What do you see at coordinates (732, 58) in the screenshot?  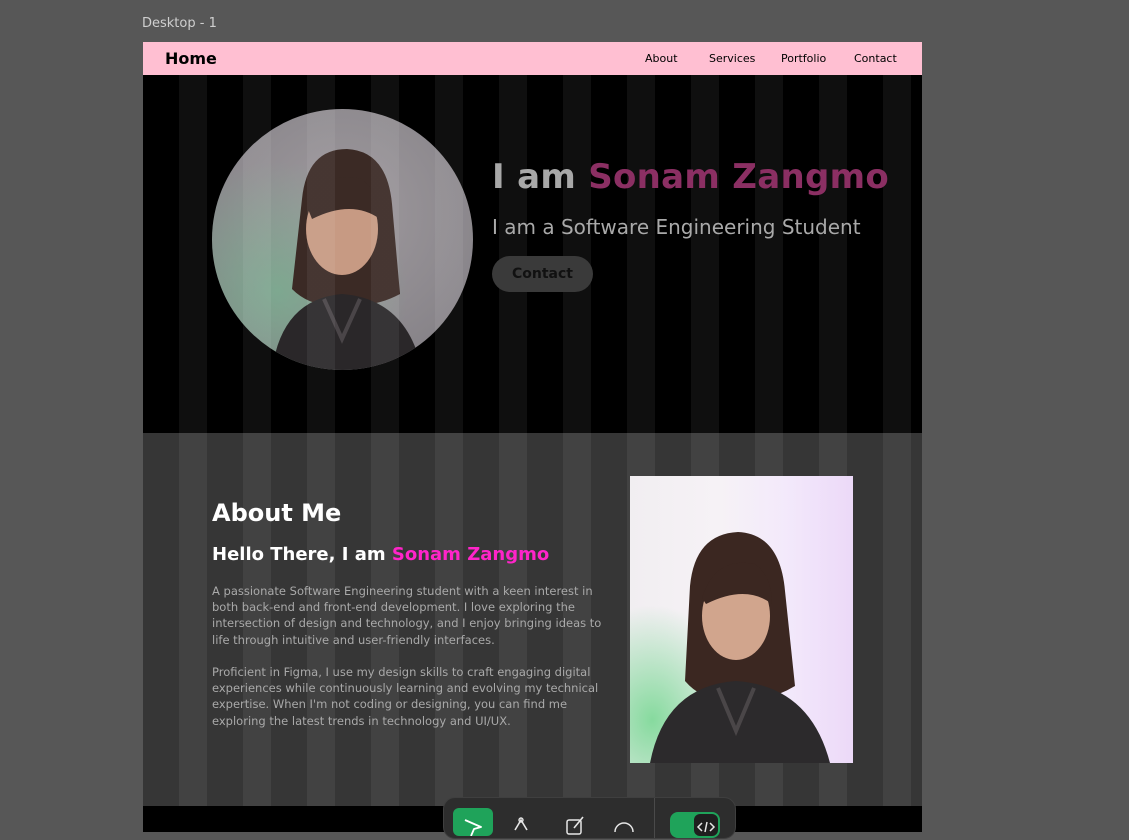 I see `nav-link-services: Services` at bounding box center [732, 58].